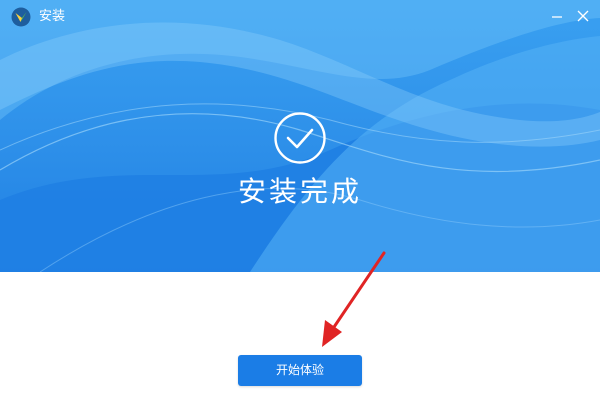  I want to click on start-experience-button: 开始体验, so click(300, 370).